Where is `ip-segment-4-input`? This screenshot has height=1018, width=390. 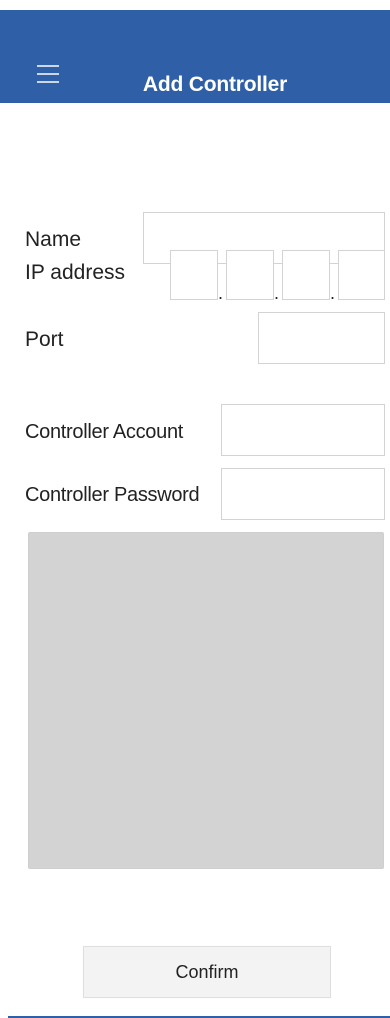 ip-segment-4-input is located at coordinates (361, 275).